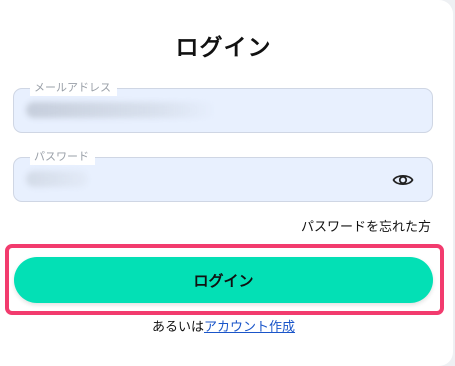  Describe the element at coordinates (403, 180) in the screenshot. I see `eye-icon` at that location.